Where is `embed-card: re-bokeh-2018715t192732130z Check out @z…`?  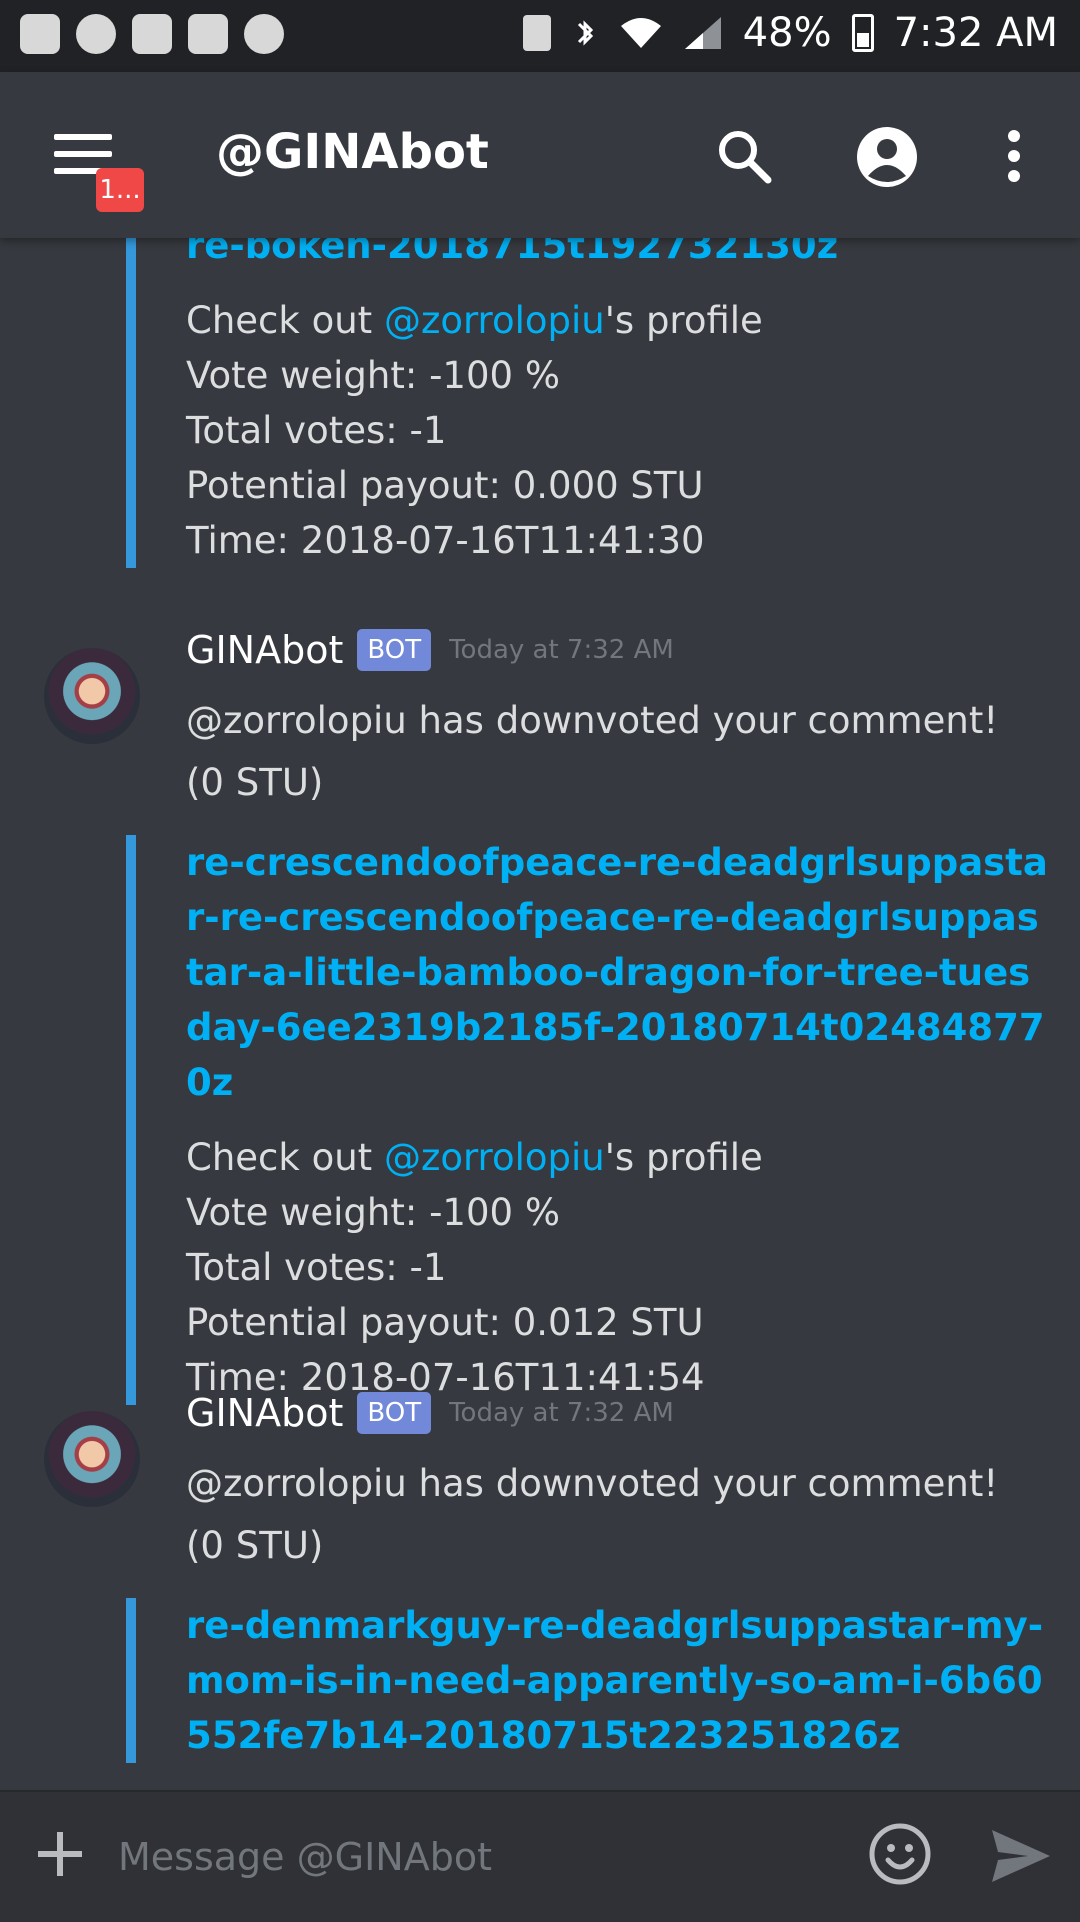 embed-card: re-bokeh-2018715t192732130z Check out @z… is located at coordinates (591, 403).